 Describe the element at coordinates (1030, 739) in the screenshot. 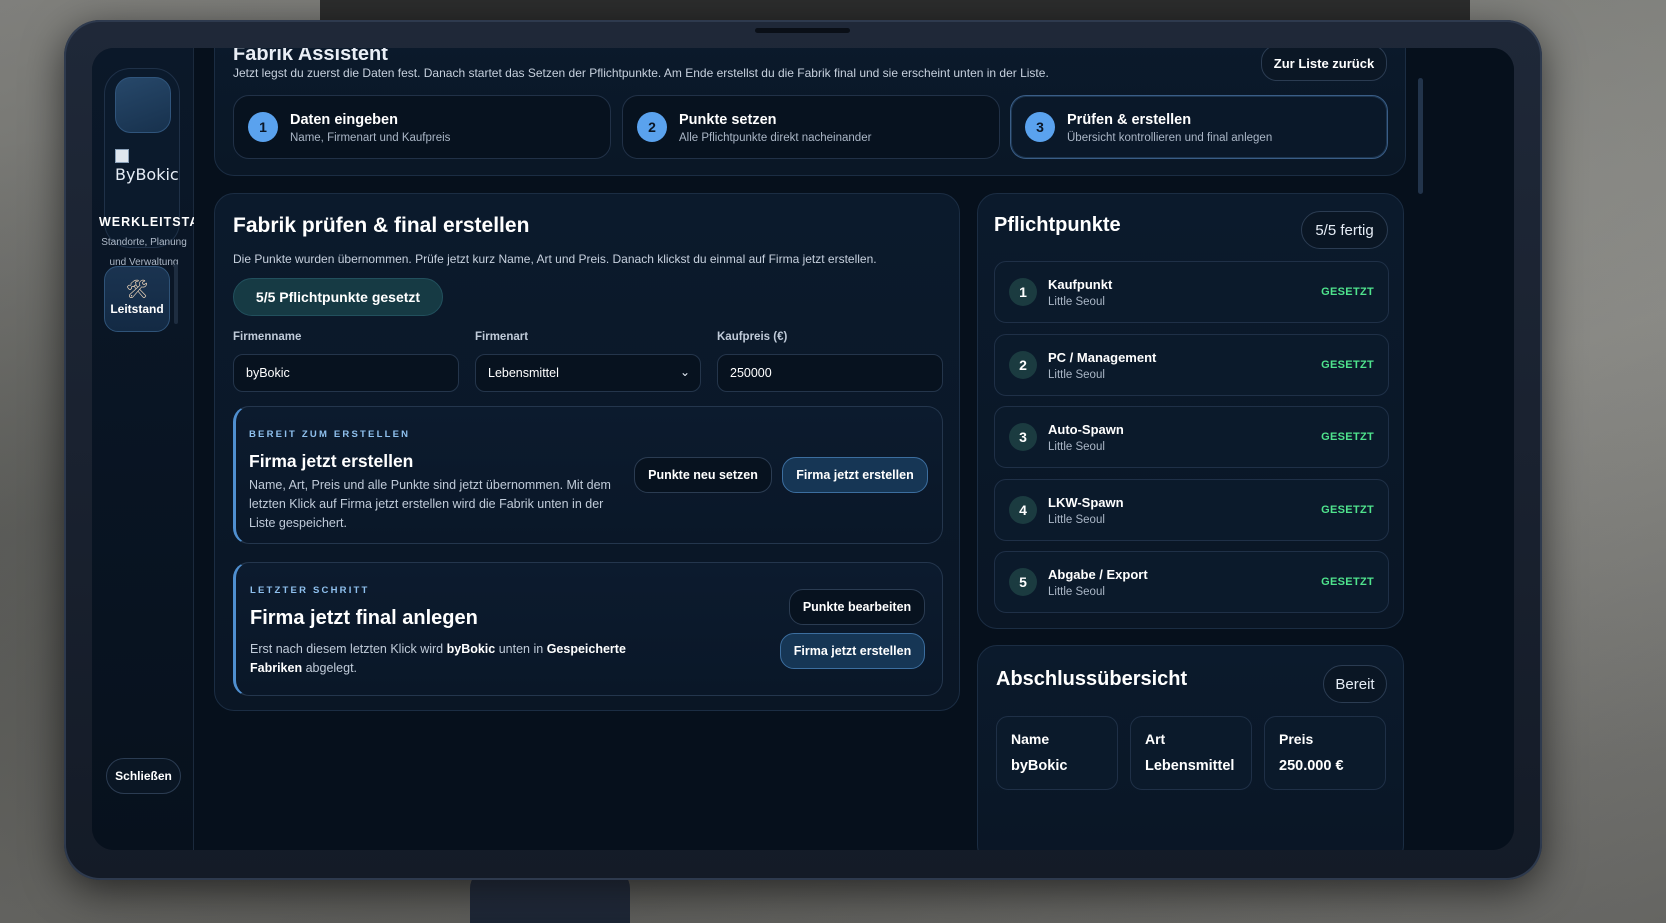

I see `summary-key: Name` at that location.